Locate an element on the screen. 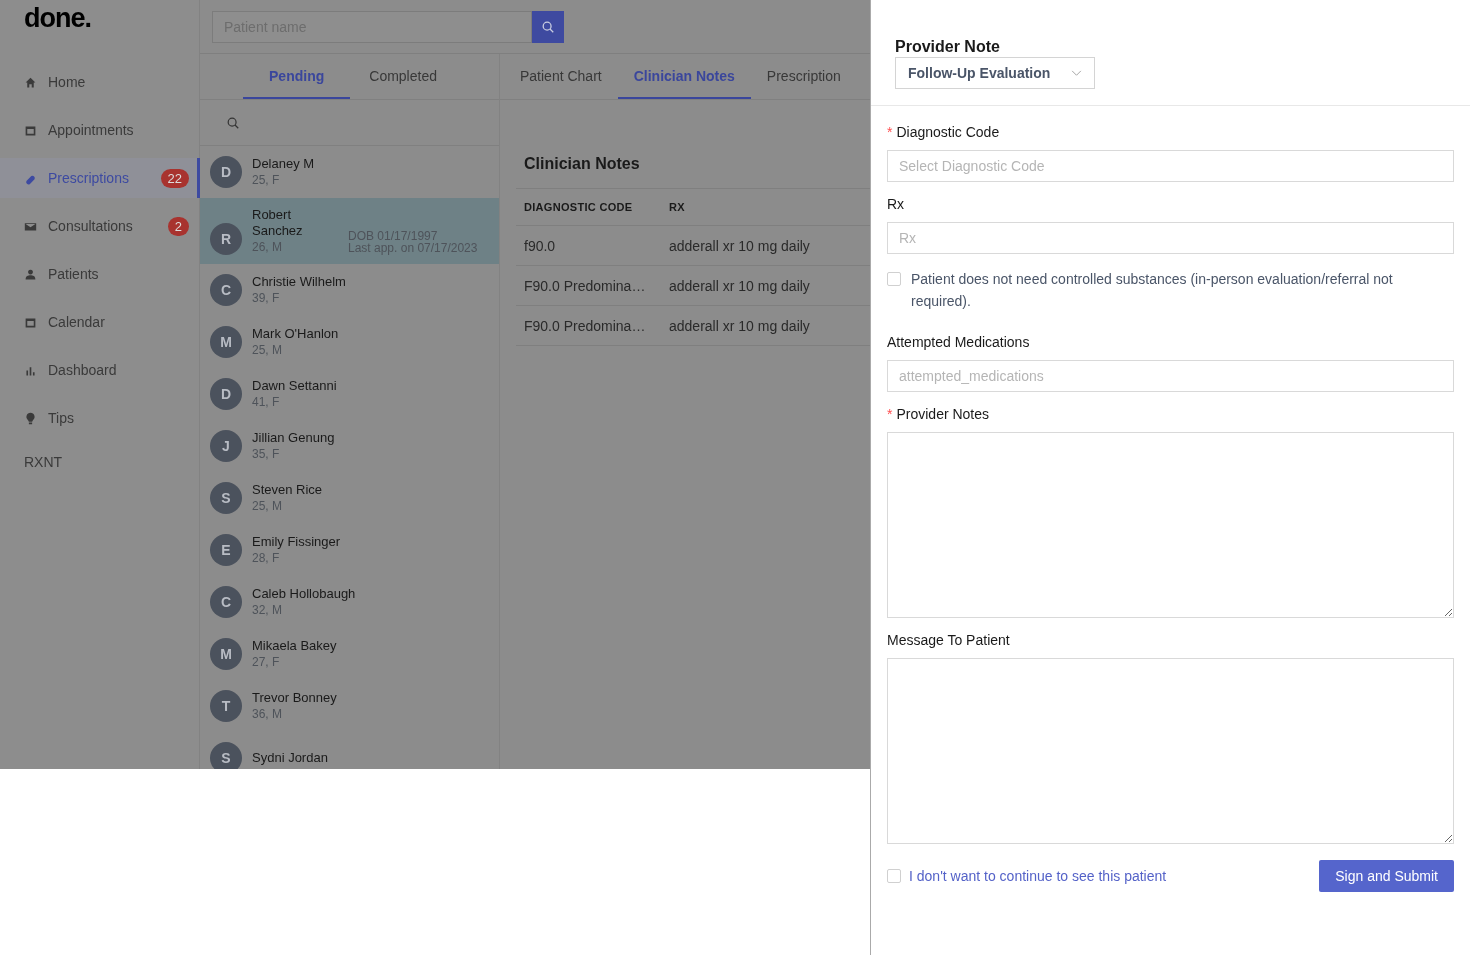 The image size is (1470, 955). count-badge: 2 is located at coordinates (178, 226).